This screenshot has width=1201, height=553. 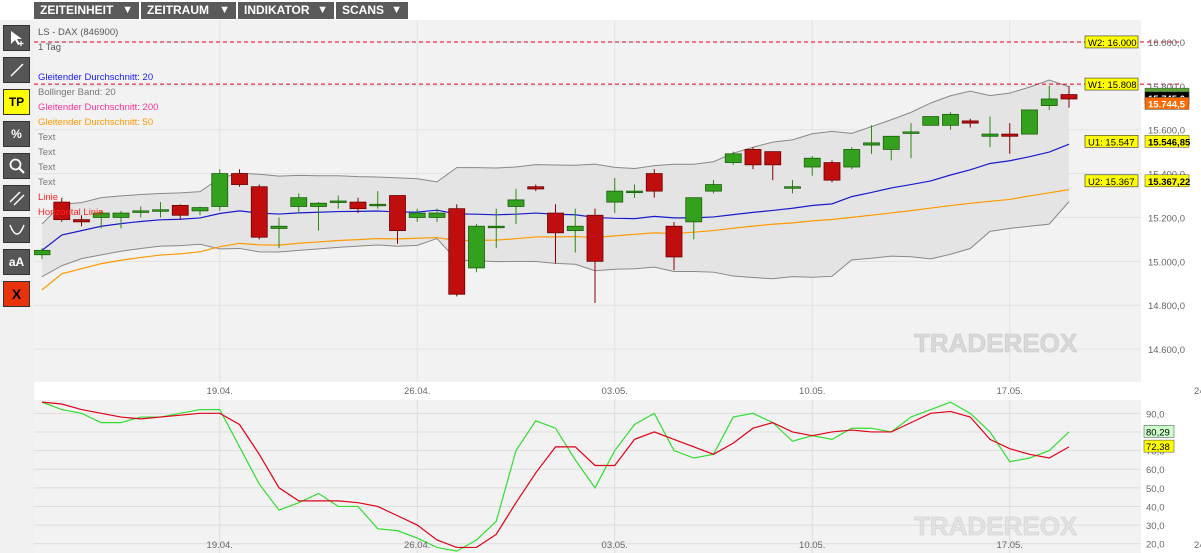 I want to click on osc-x-tick-label: 17.05., so click(x=1010, y=545).